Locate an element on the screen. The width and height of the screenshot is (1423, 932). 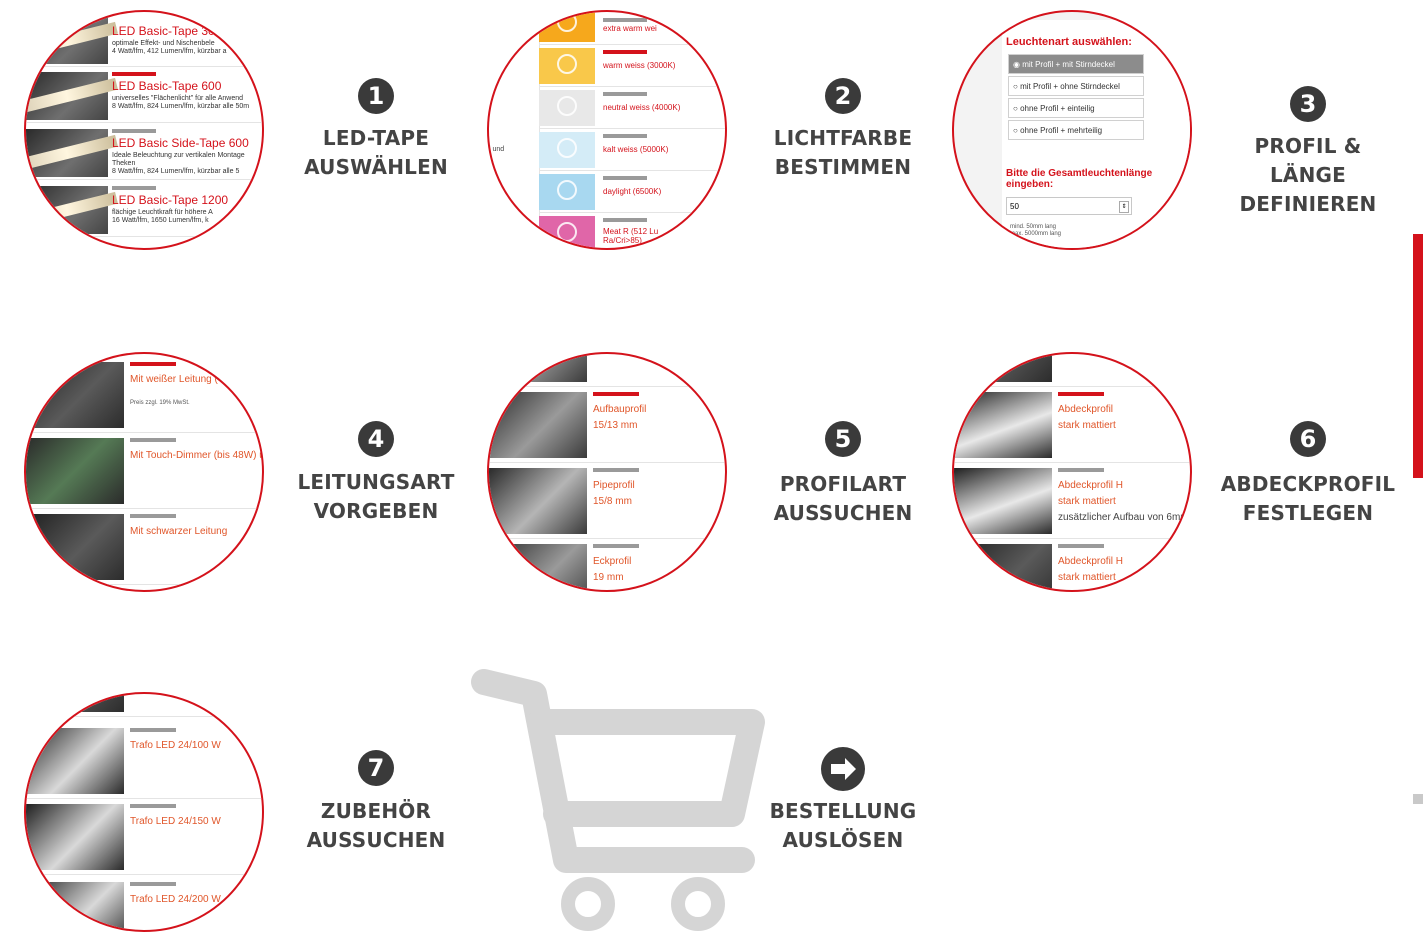
profile-item: Aufbauprofil 15/13 mm is located at coordinates (607, 425).